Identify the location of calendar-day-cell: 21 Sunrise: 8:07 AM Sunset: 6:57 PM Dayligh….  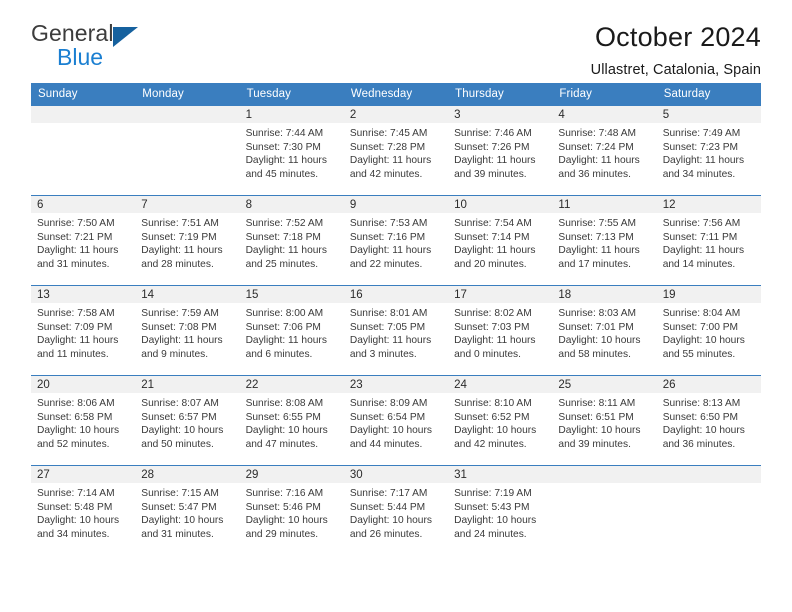
(187, 420).